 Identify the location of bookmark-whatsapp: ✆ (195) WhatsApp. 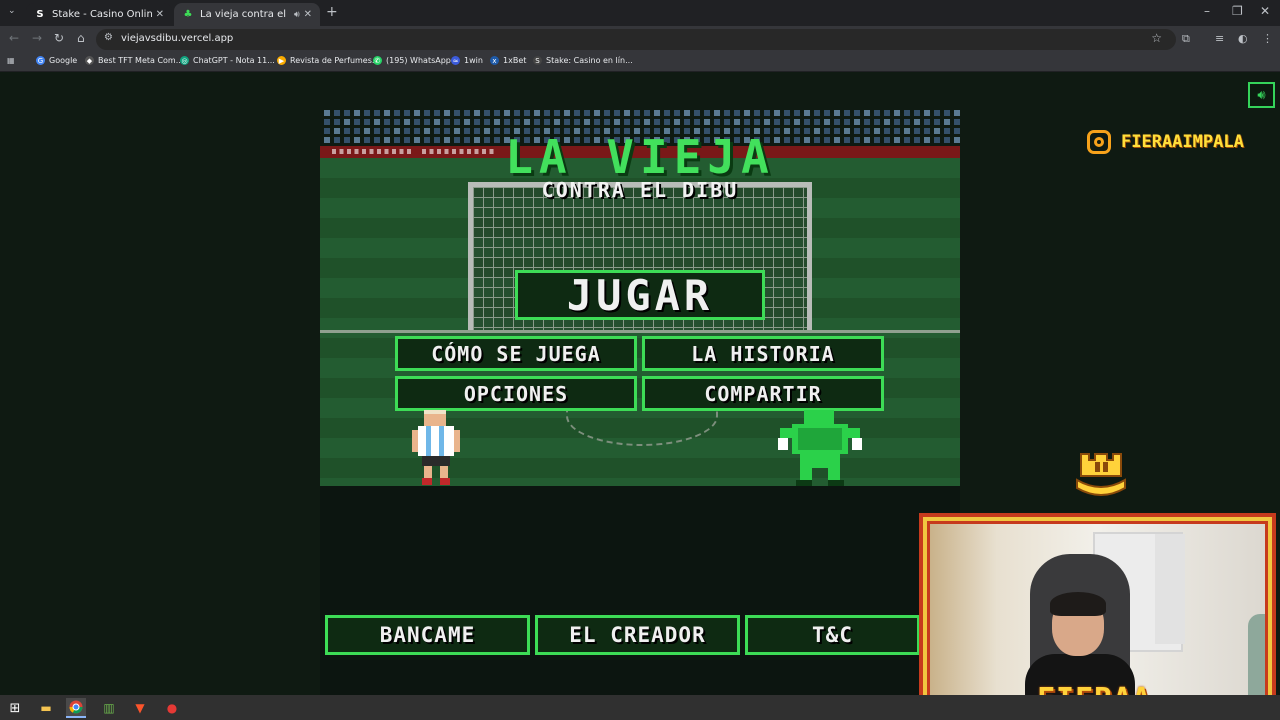
(412, 60).